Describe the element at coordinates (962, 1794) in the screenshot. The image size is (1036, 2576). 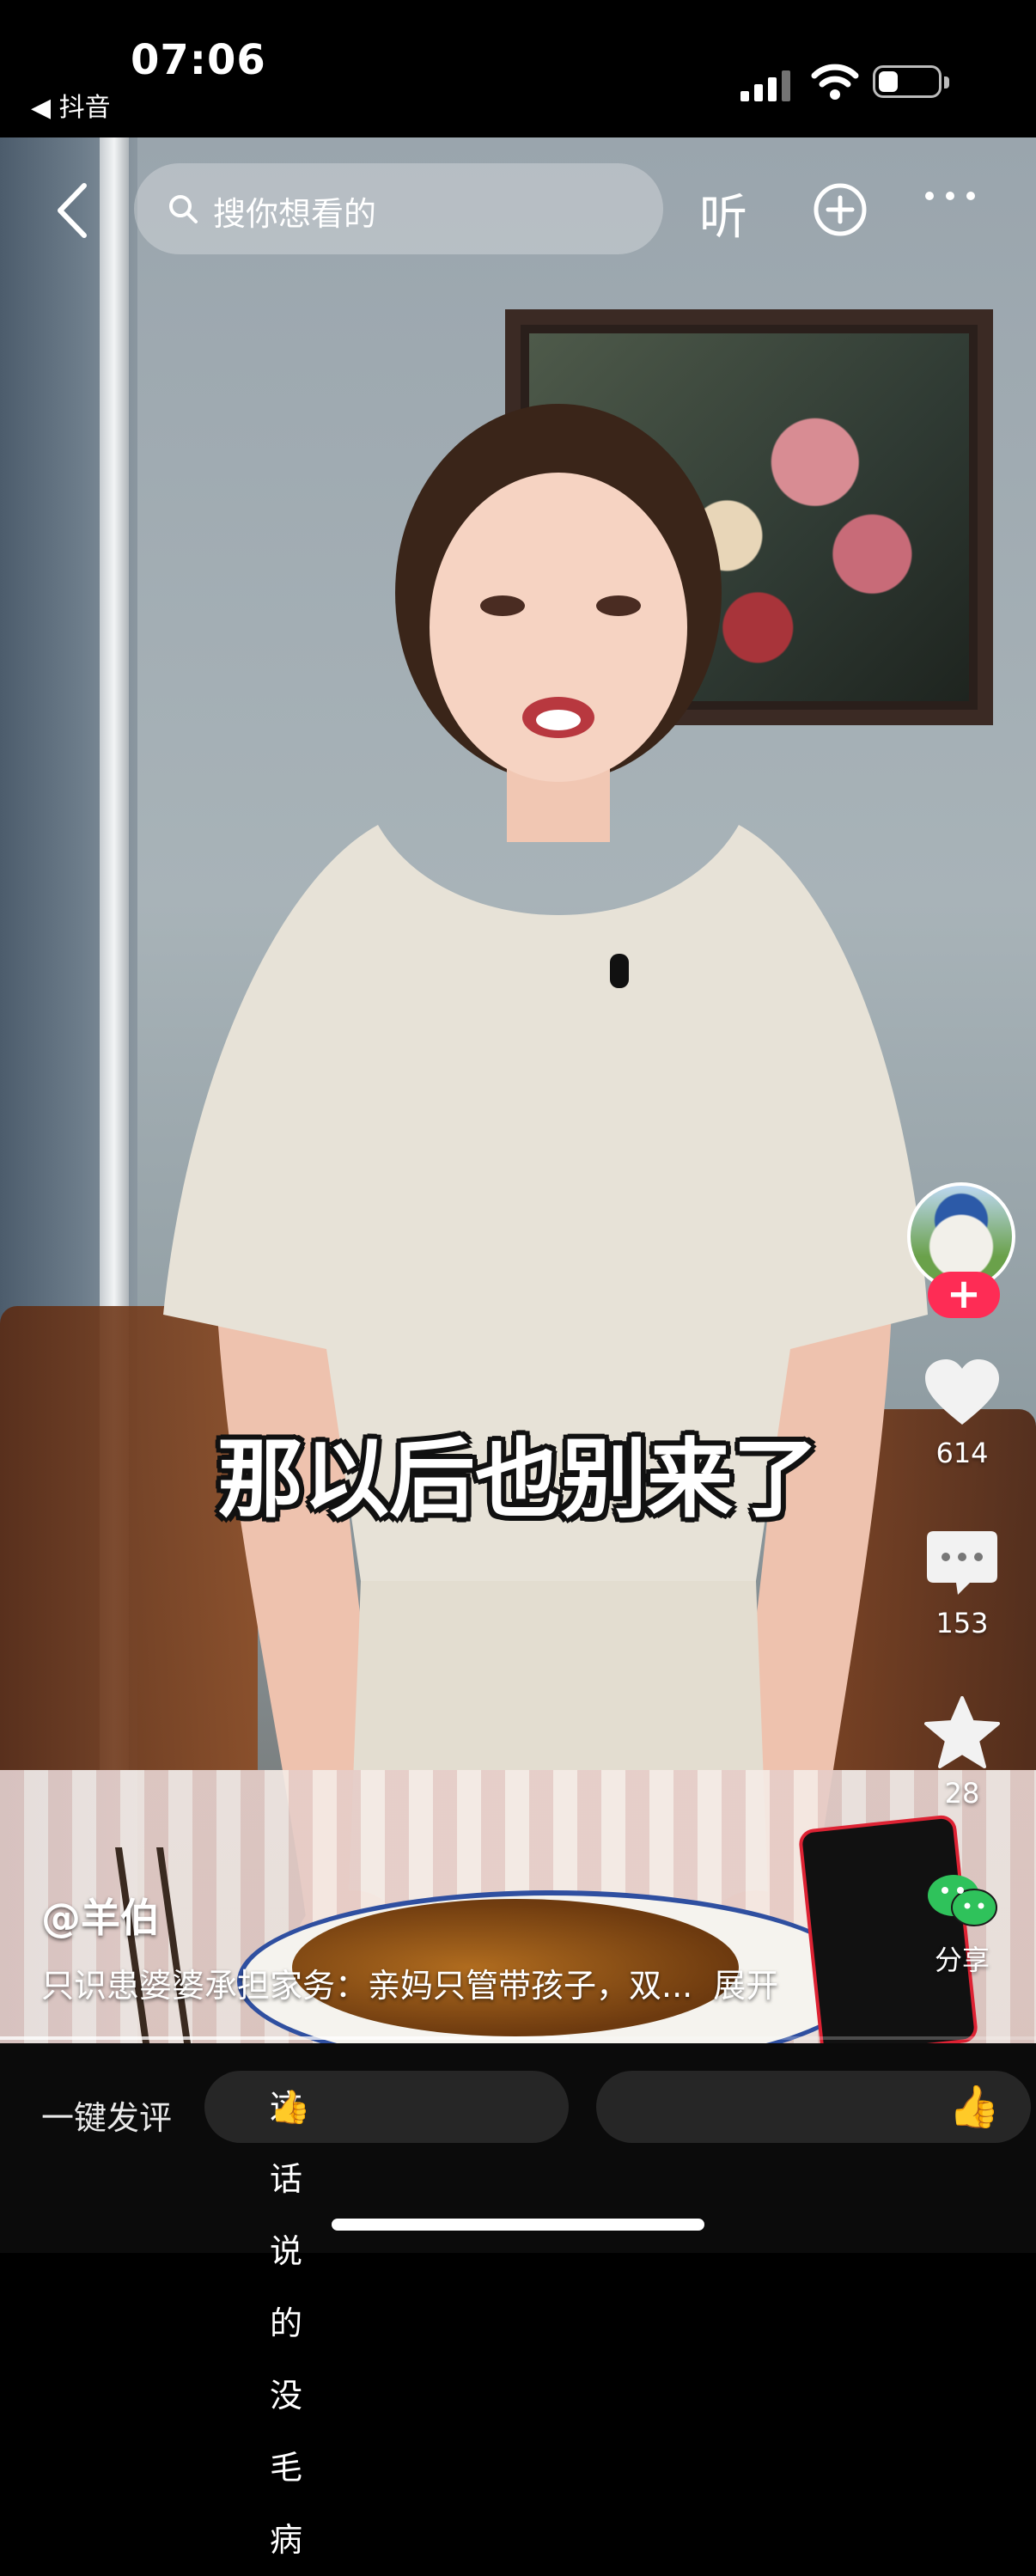
I see `favorite-count: 28` at that location.